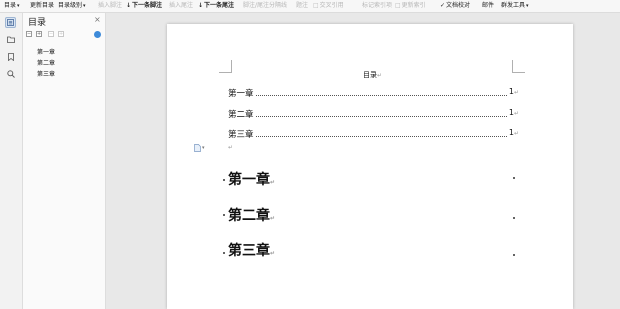  I want to click on ribbon-button-label: 标记索引项, so click(377, 5).